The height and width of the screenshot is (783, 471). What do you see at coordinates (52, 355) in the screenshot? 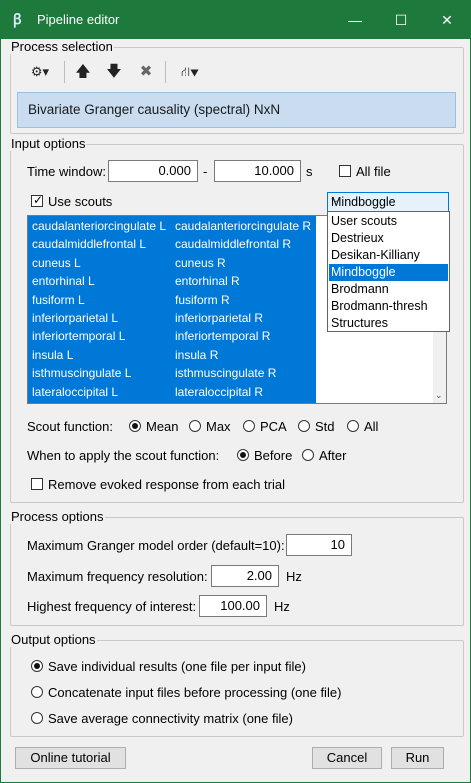
I see `scout-item: insula L` at bounding box center [52, 355].